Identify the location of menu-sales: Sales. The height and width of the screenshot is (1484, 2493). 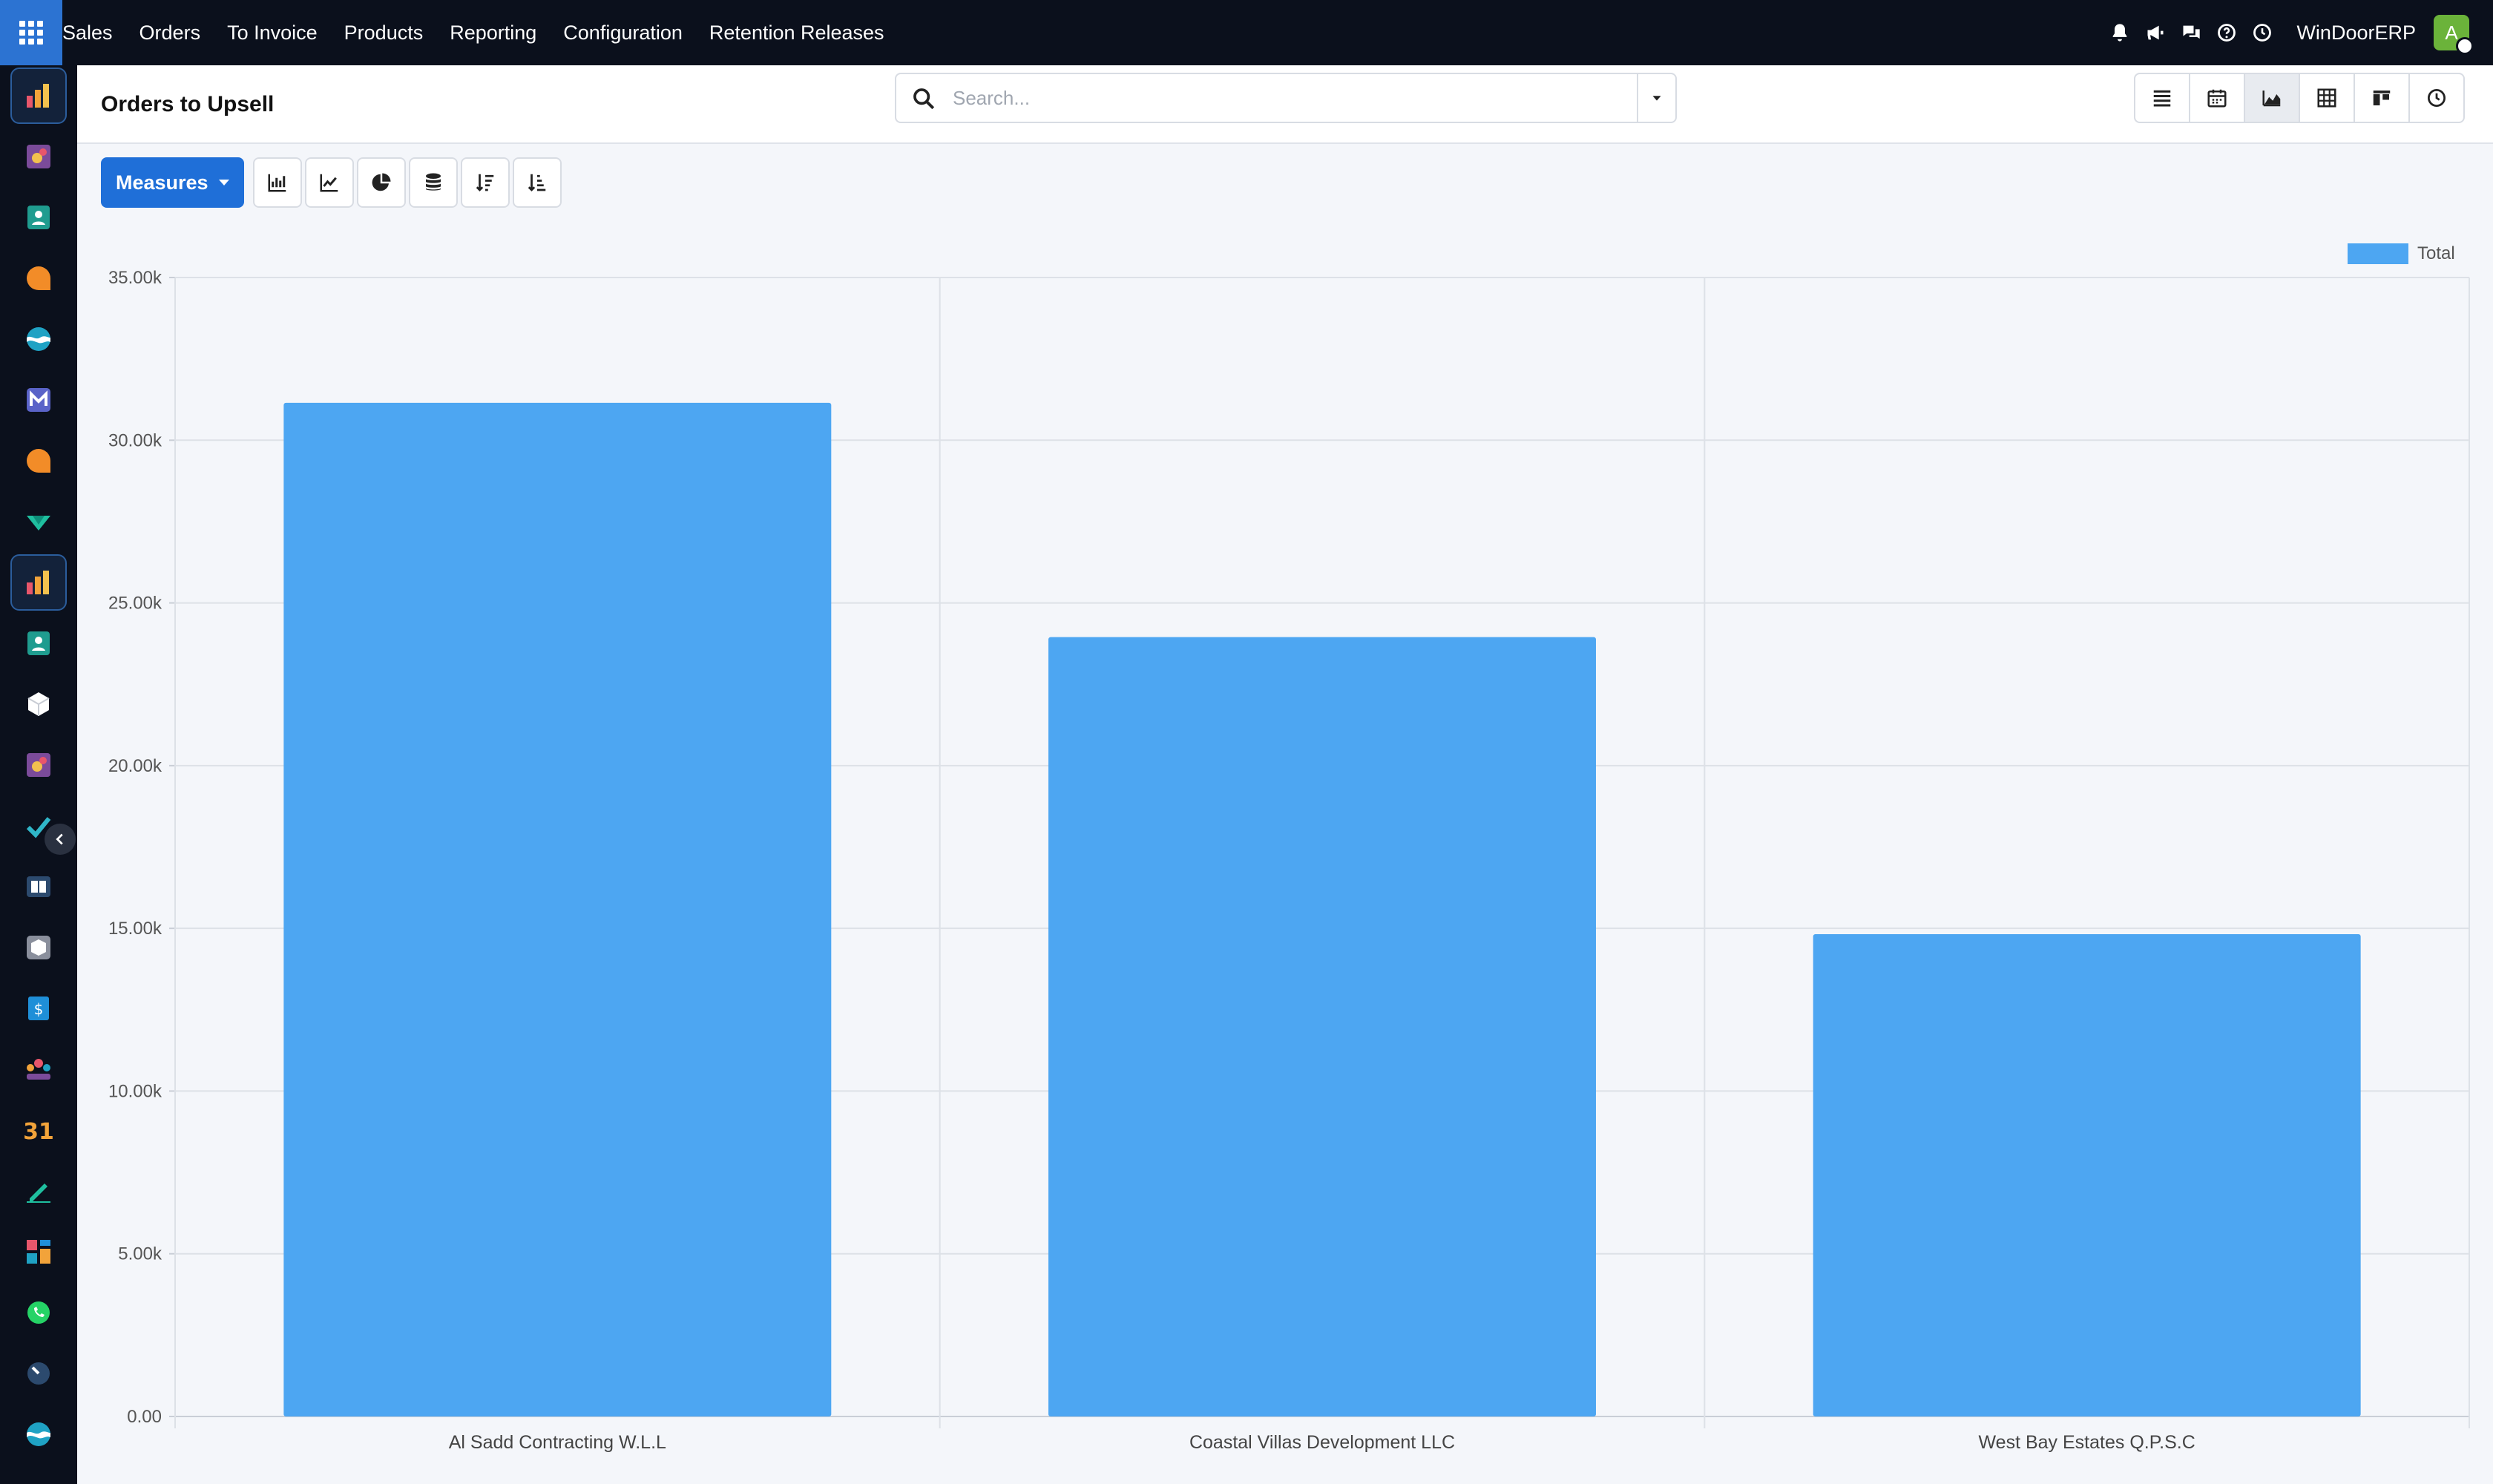
(94, 32).